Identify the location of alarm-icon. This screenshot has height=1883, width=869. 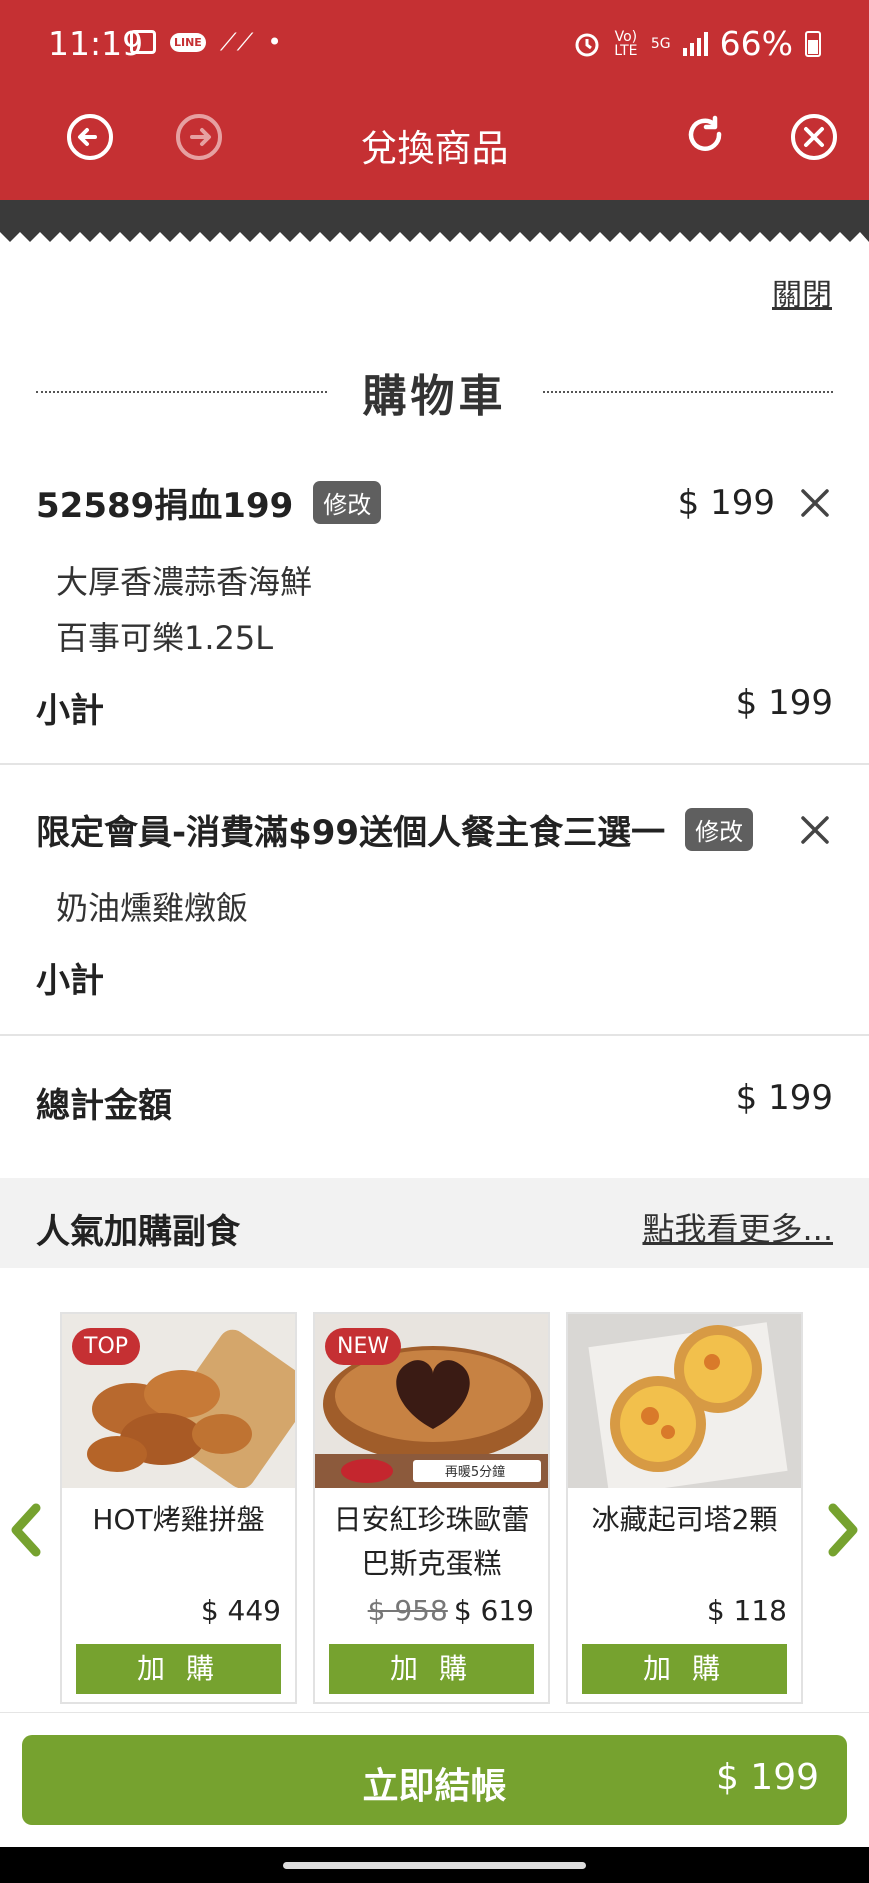
(587, 44).